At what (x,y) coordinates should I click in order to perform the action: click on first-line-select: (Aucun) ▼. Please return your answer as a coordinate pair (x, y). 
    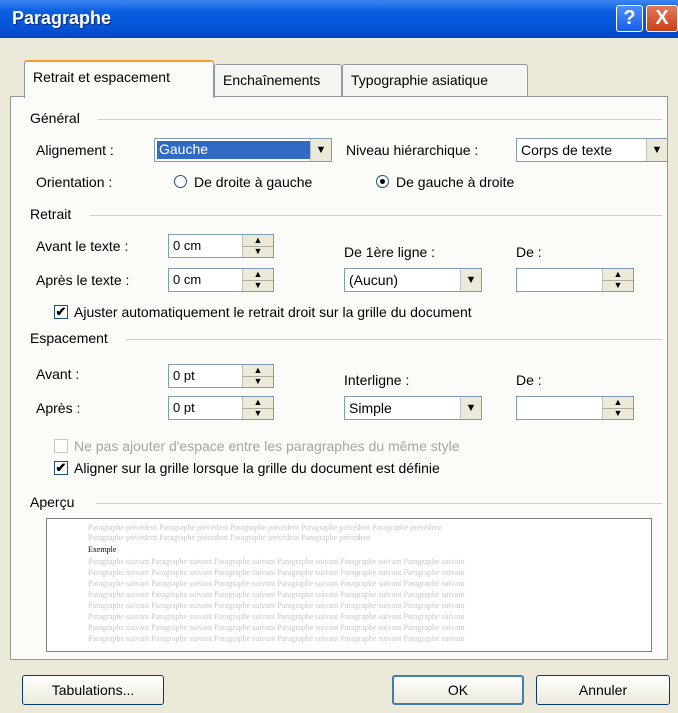
    Looking at the image, I should click on (413, 280).